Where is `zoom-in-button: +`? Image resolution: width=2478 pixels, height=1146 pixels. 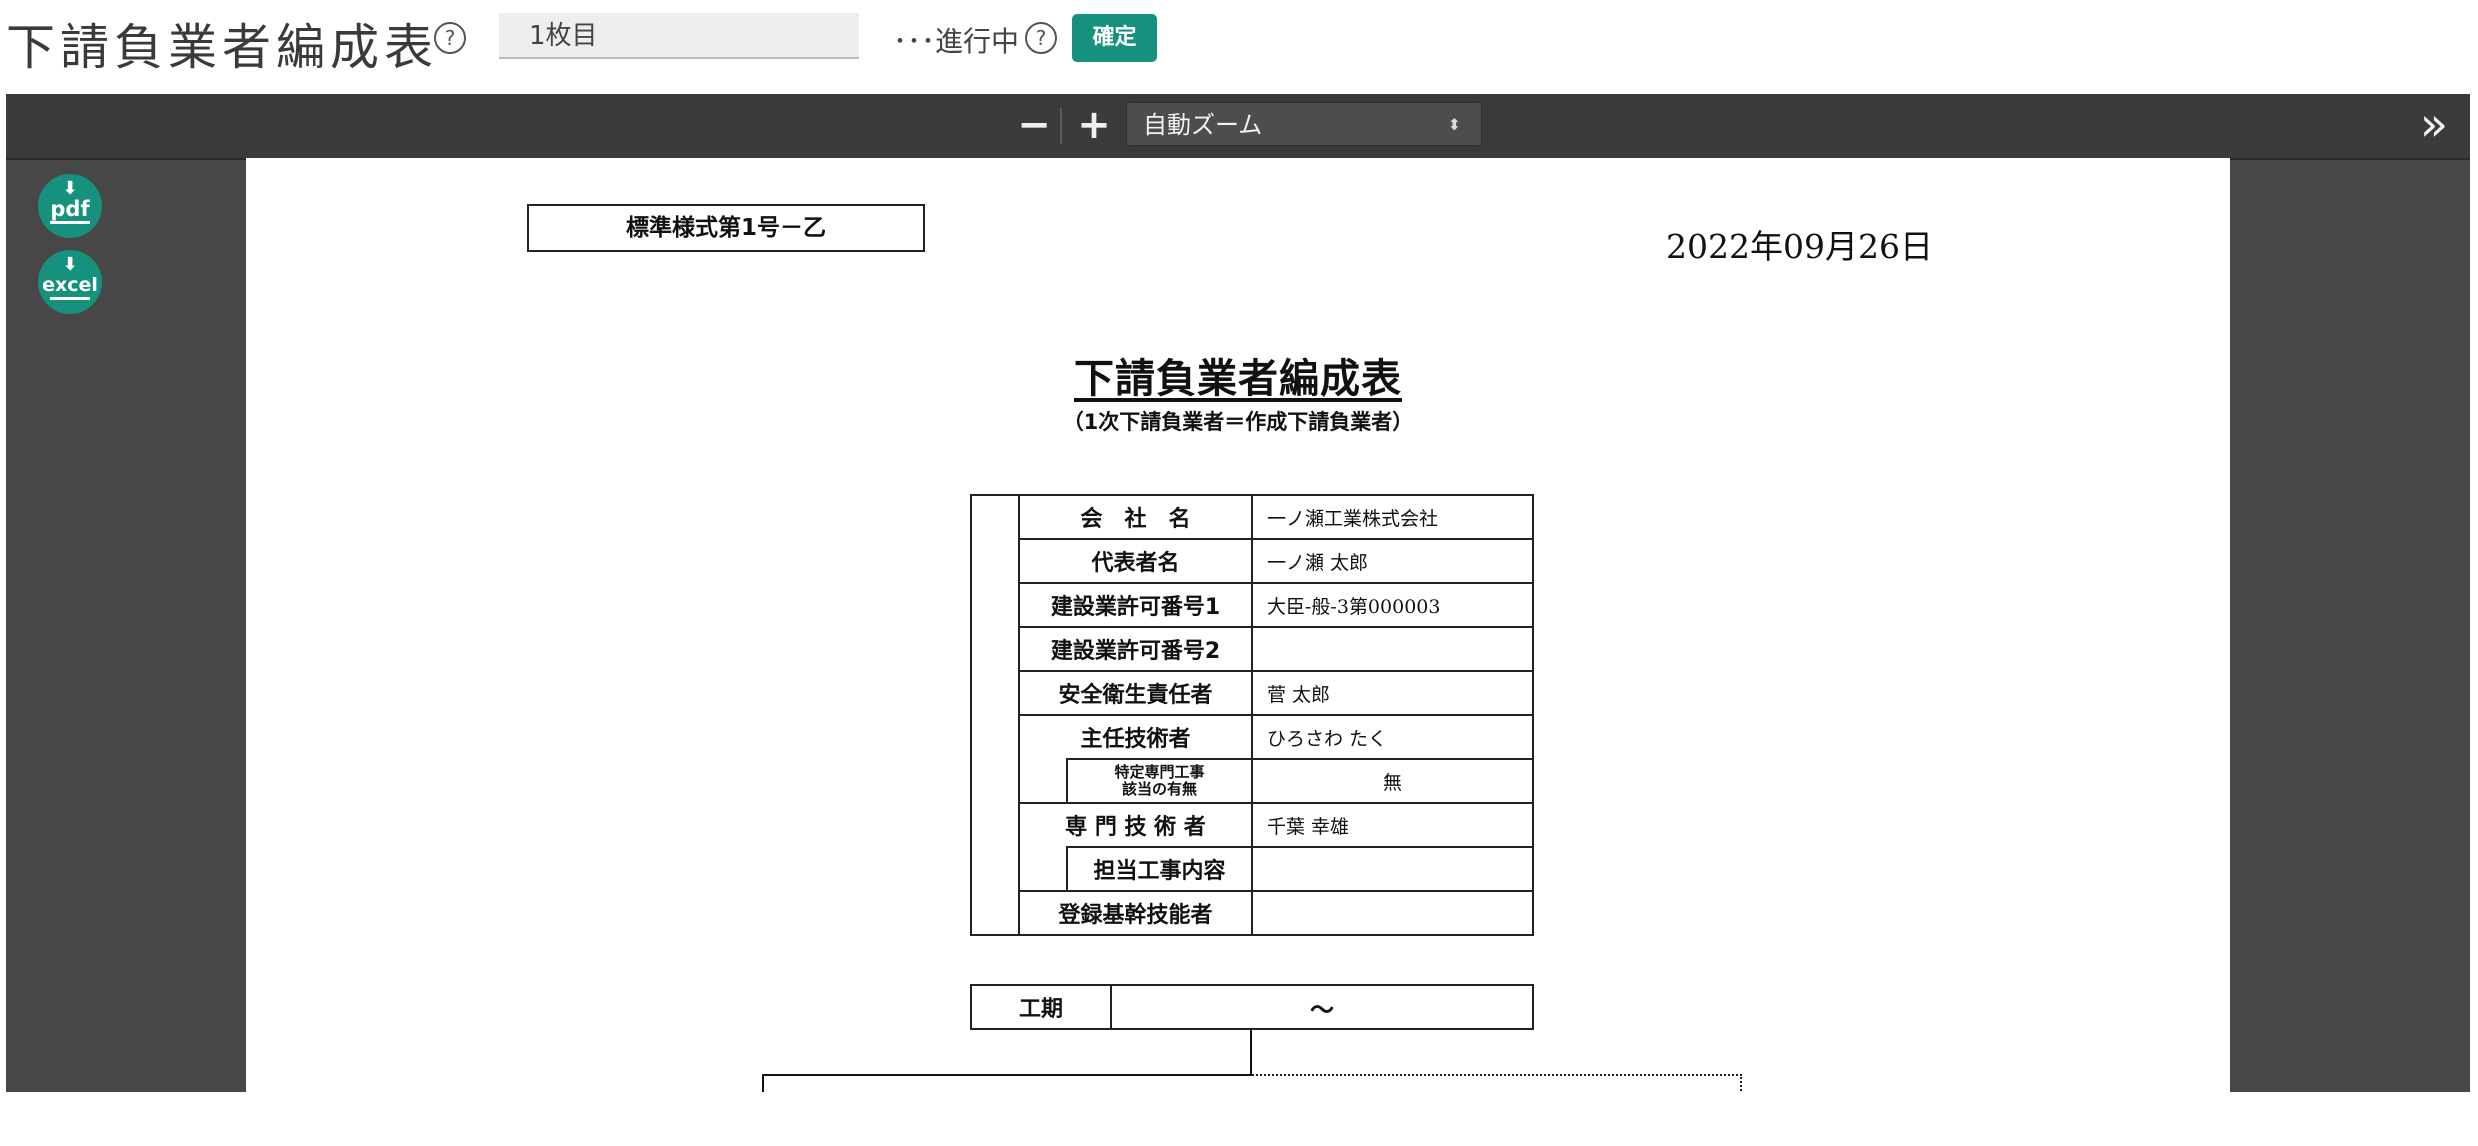 zoom-in-button: + is located at coordinates (1094, 126).